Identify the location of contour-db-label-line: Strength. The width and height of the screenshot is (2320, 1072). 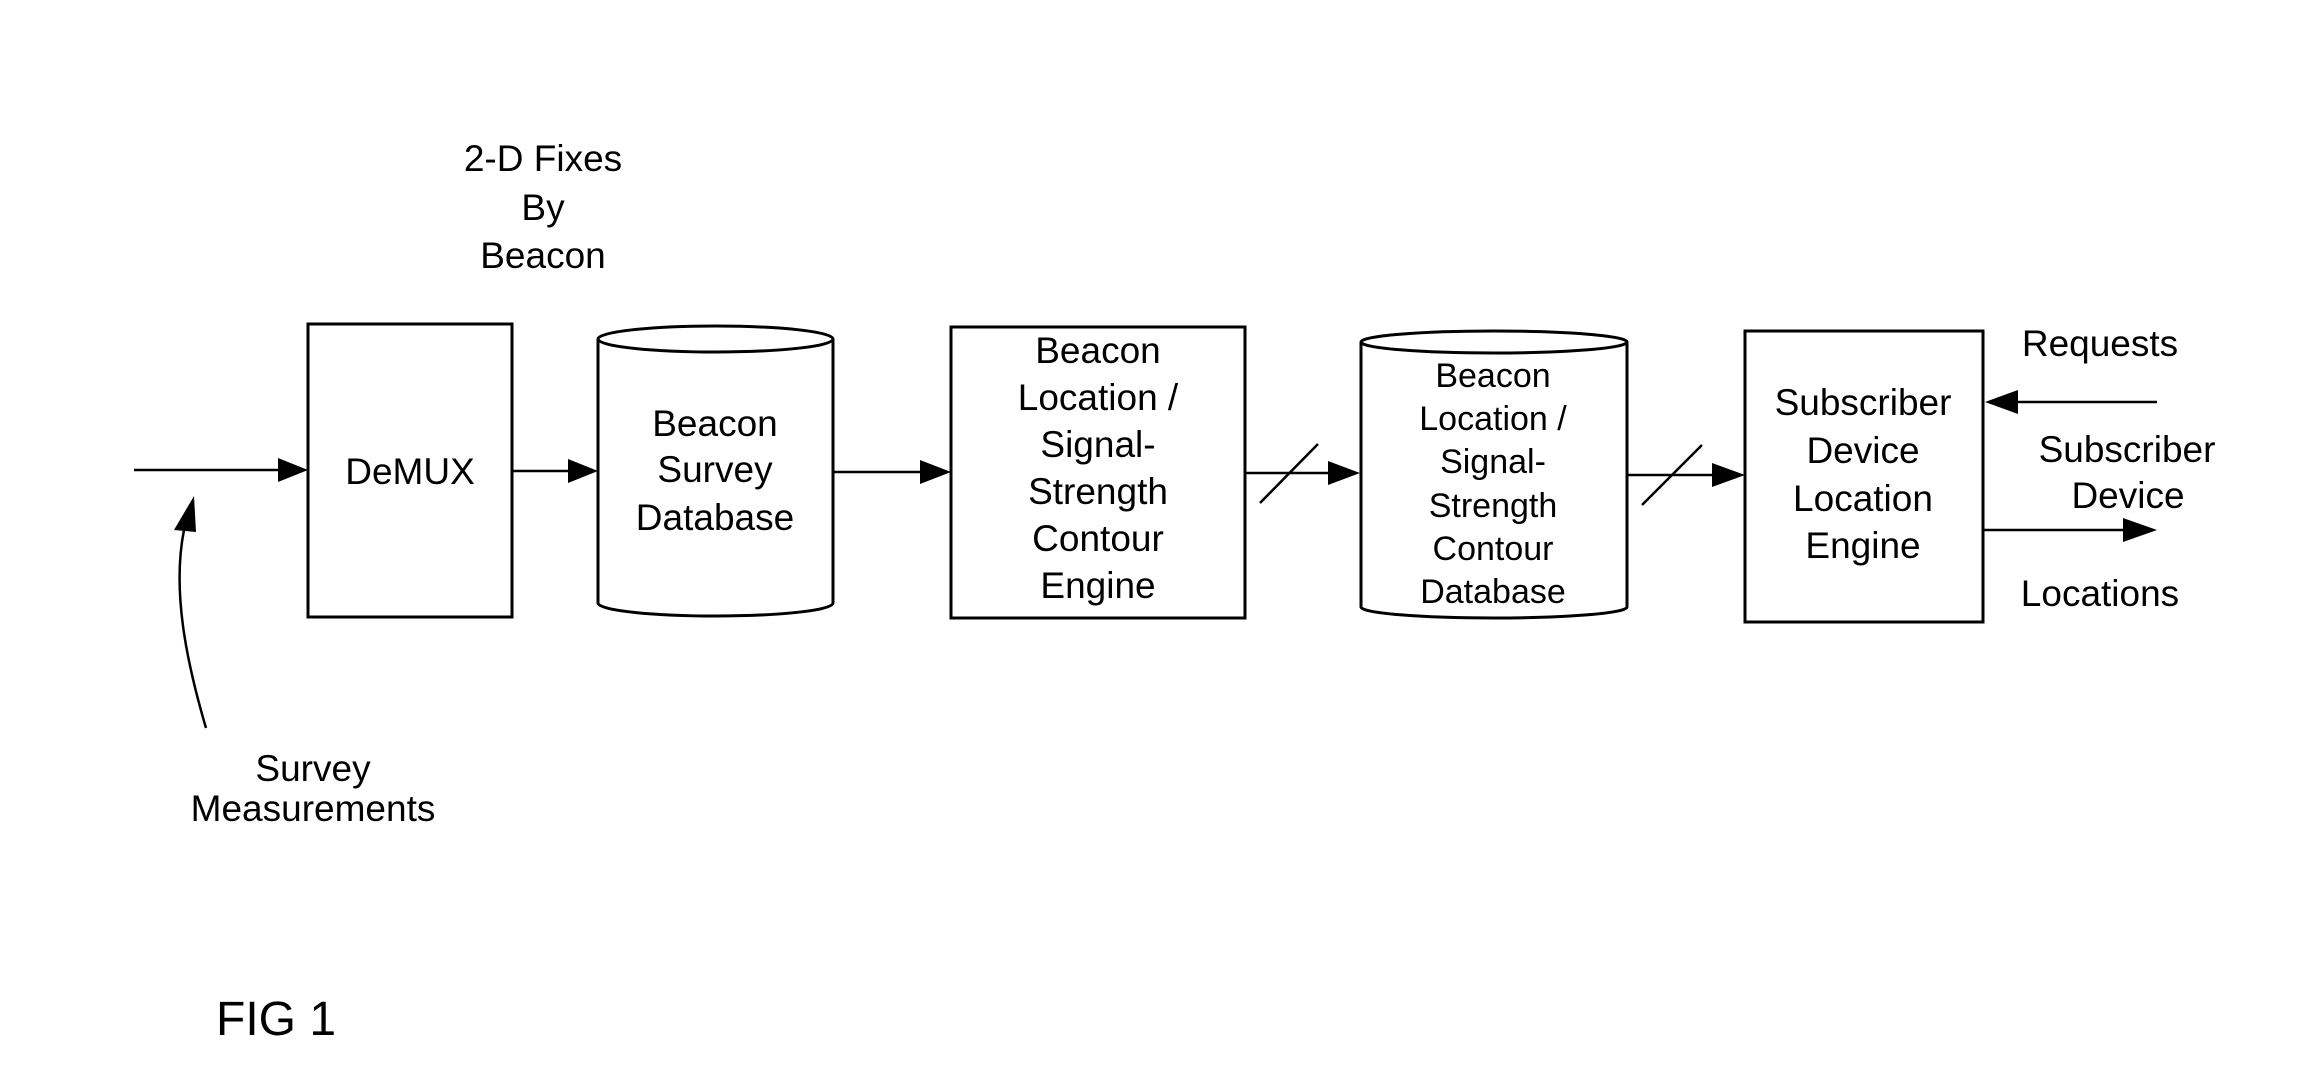
(1493, 506).